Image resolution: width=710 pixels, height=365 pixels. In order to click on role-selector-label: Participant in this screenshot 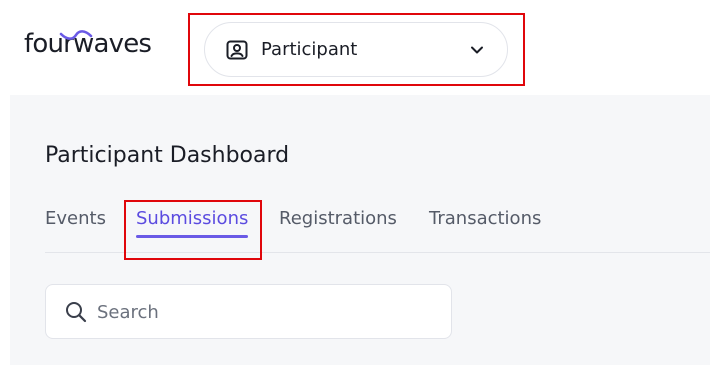, I will do `click(309, 49)`.